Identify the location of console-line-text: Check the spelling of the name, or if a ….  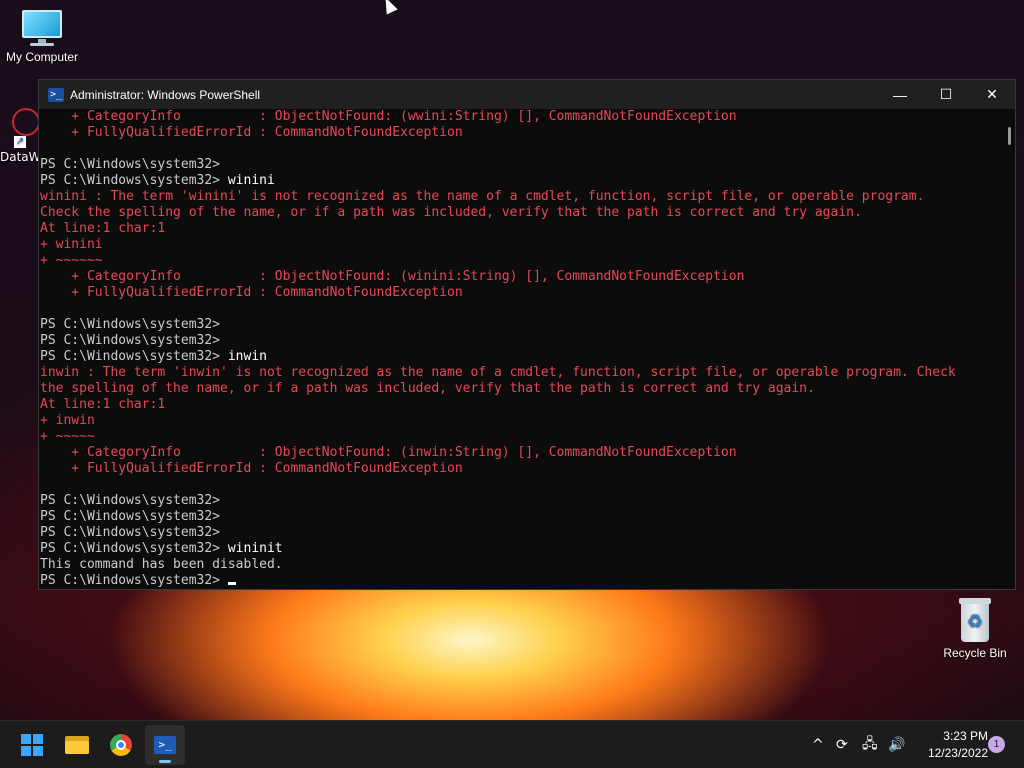
(451, 212).